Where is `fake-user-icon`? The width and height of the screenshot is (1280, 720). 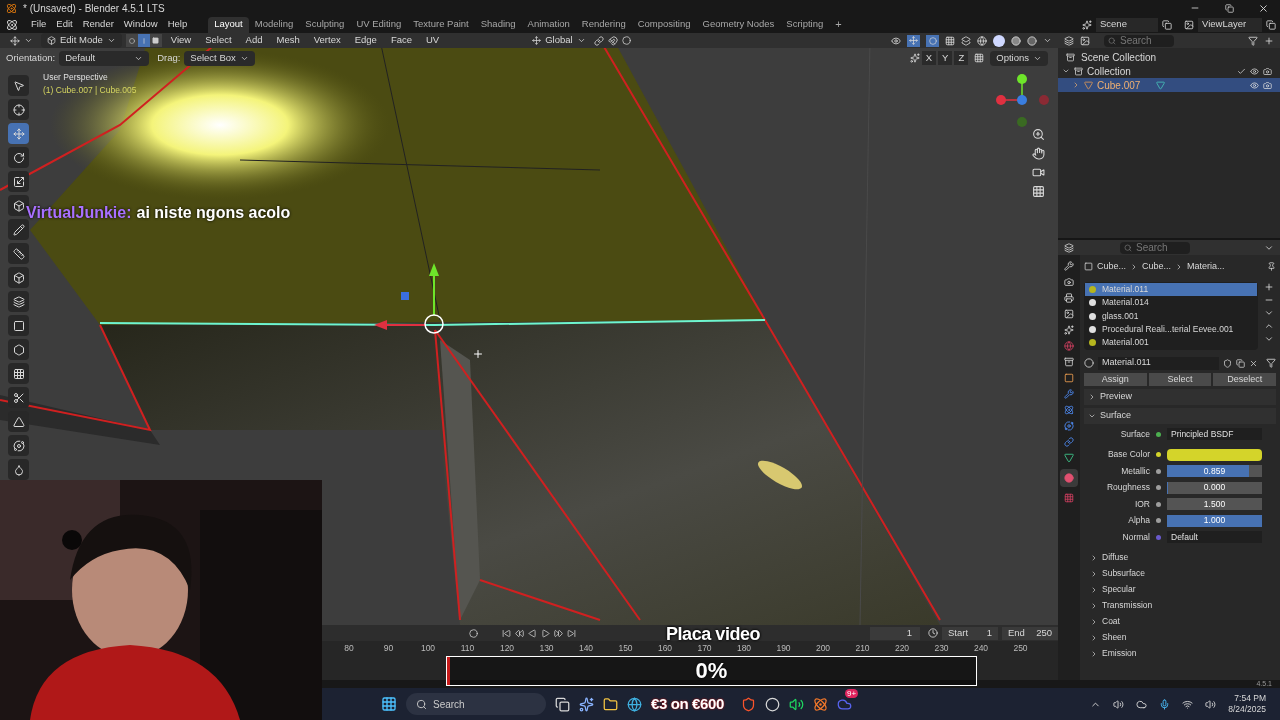
fake-user-icon is located at coordinates (1227, 363).